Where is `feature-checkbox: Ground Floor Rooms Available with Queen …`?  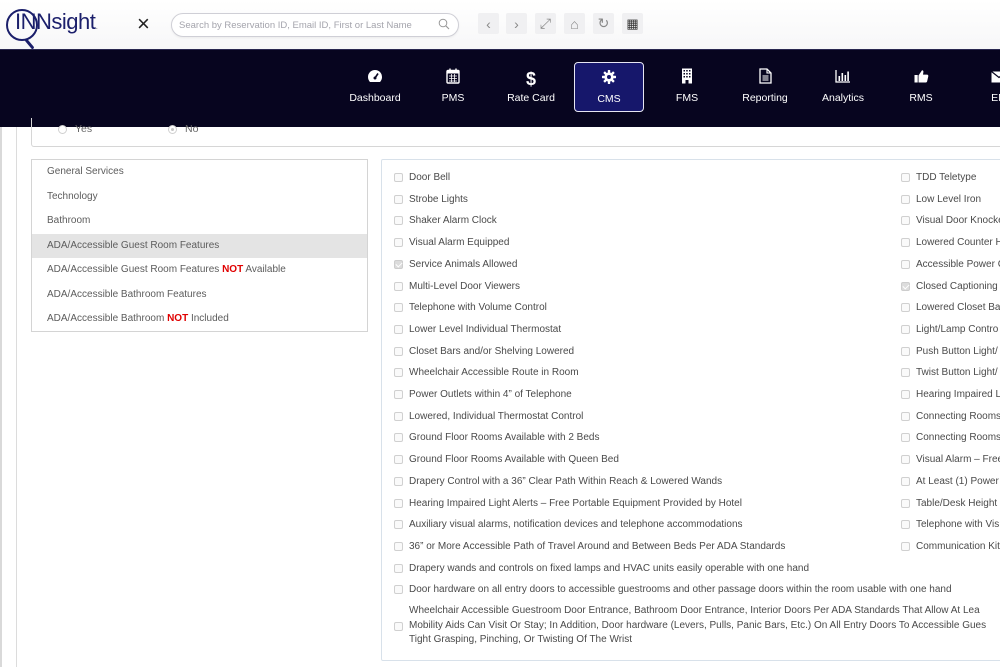
feature-checkbox: Ground Floor Rooms Available with Queen … is located at coordinates (506, 459).